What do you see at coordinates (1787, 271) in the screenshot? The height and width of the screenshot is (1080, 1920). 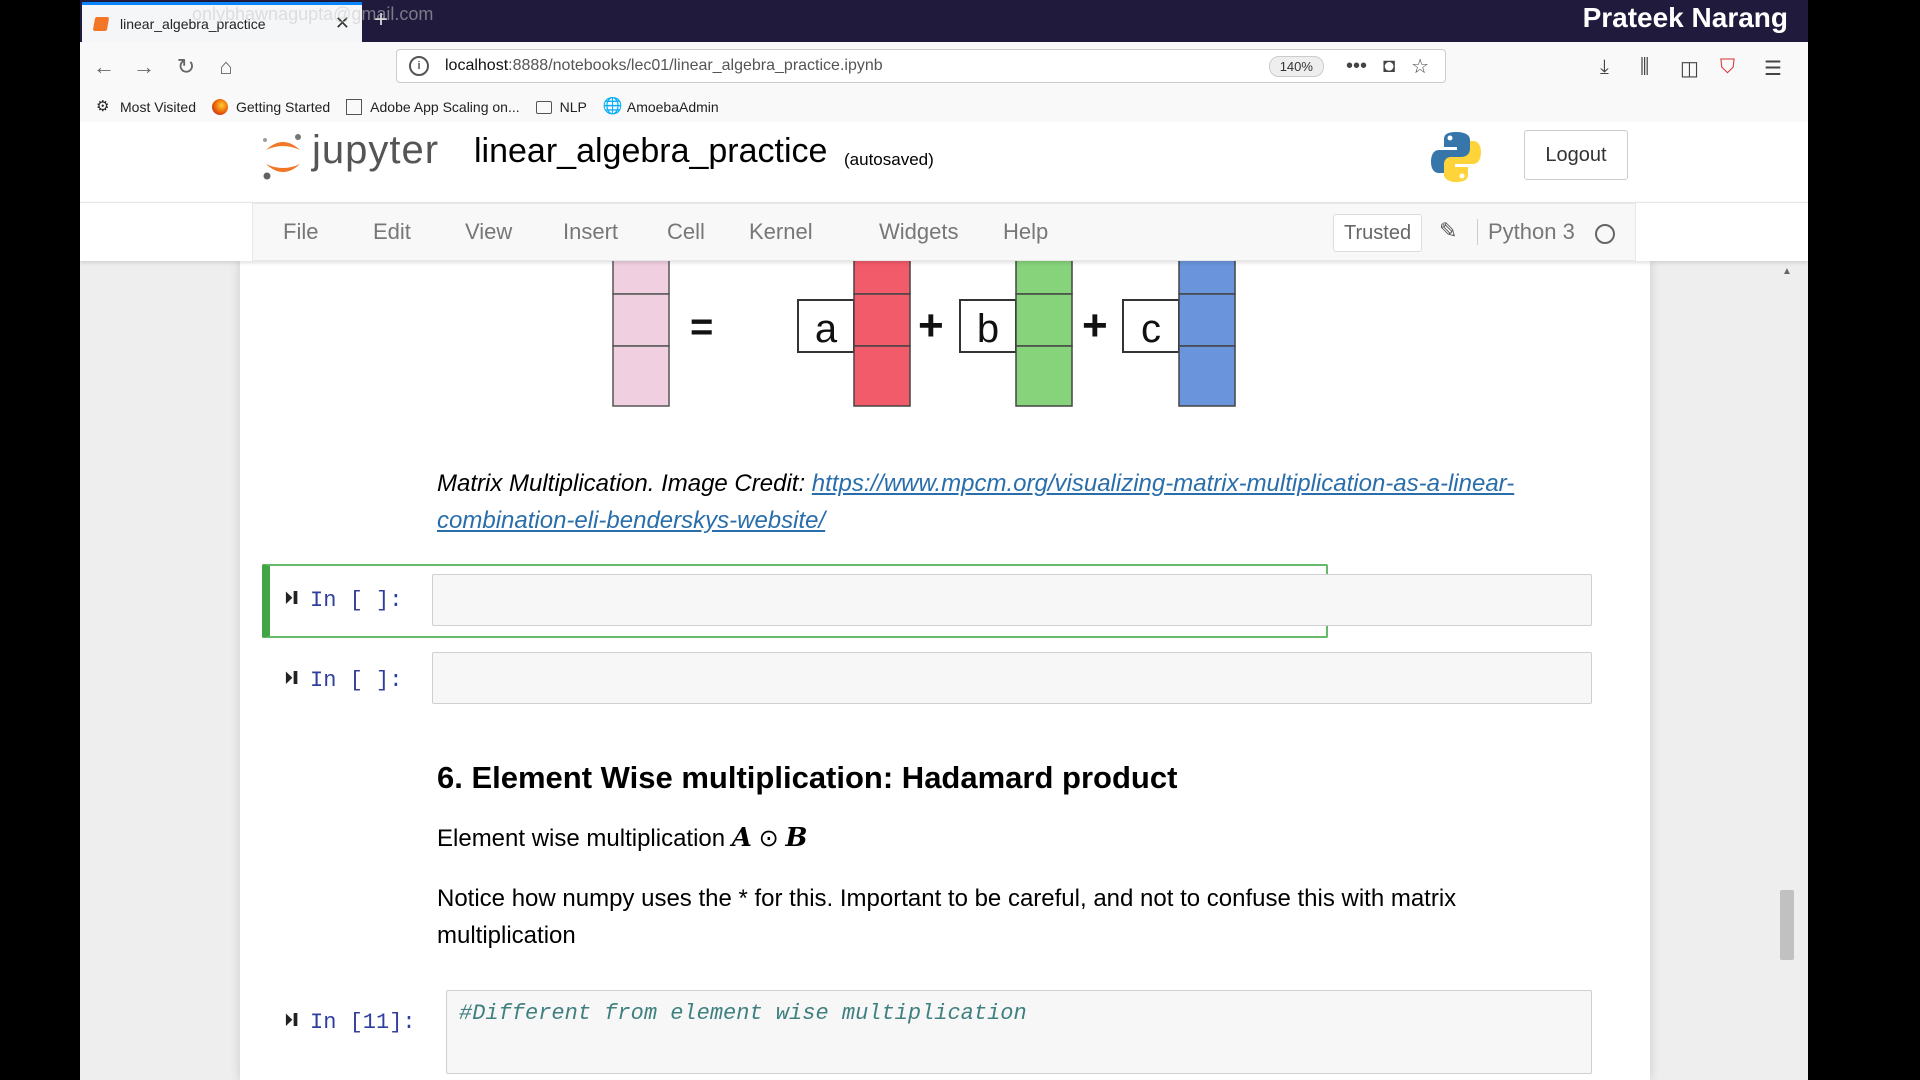 I see `scroll-up-arrow-icon: ▲` at bounding box center [1787, 271].